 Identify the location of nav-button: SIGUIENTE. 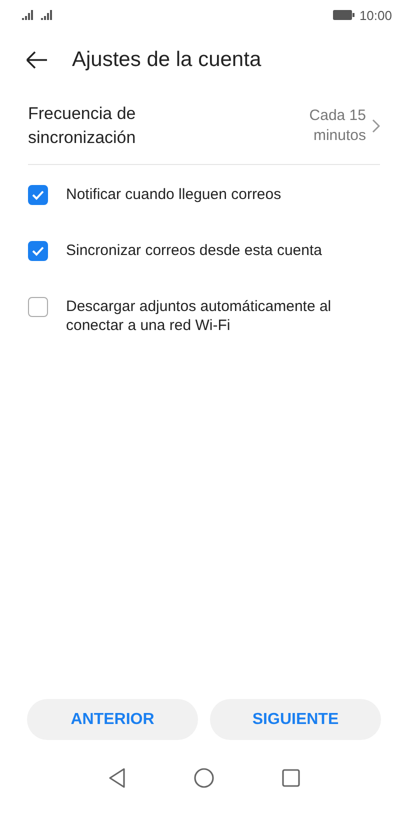
(295, 719).